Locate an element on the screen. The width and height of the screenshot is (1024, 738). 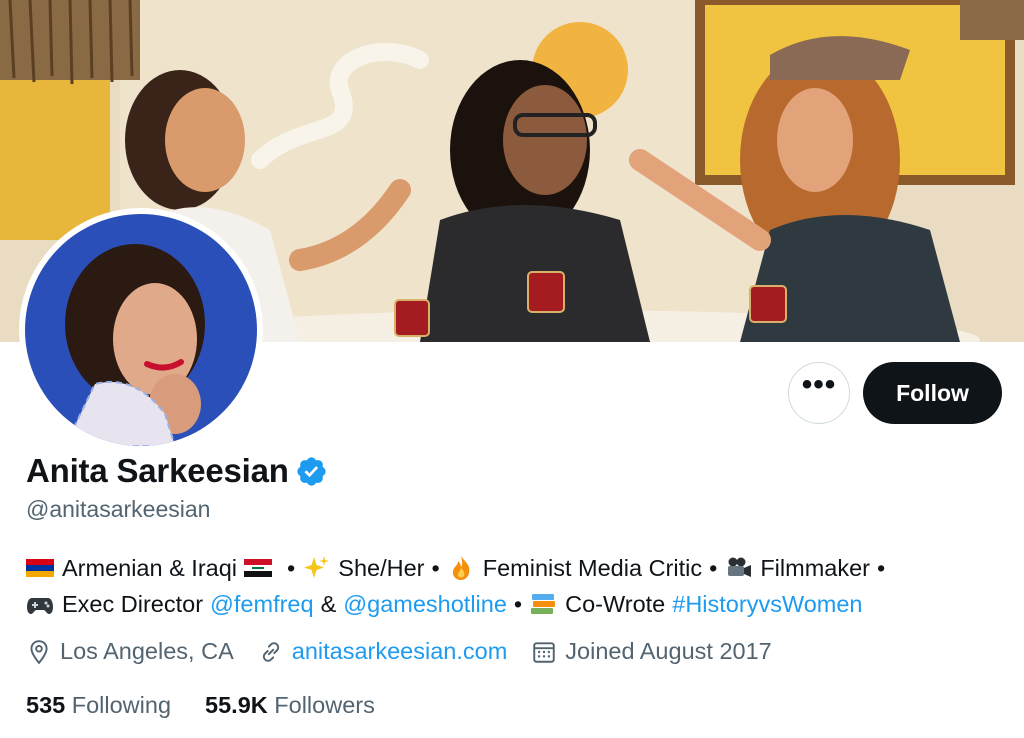
sparkles-icon is located at coordinates (317, 567).